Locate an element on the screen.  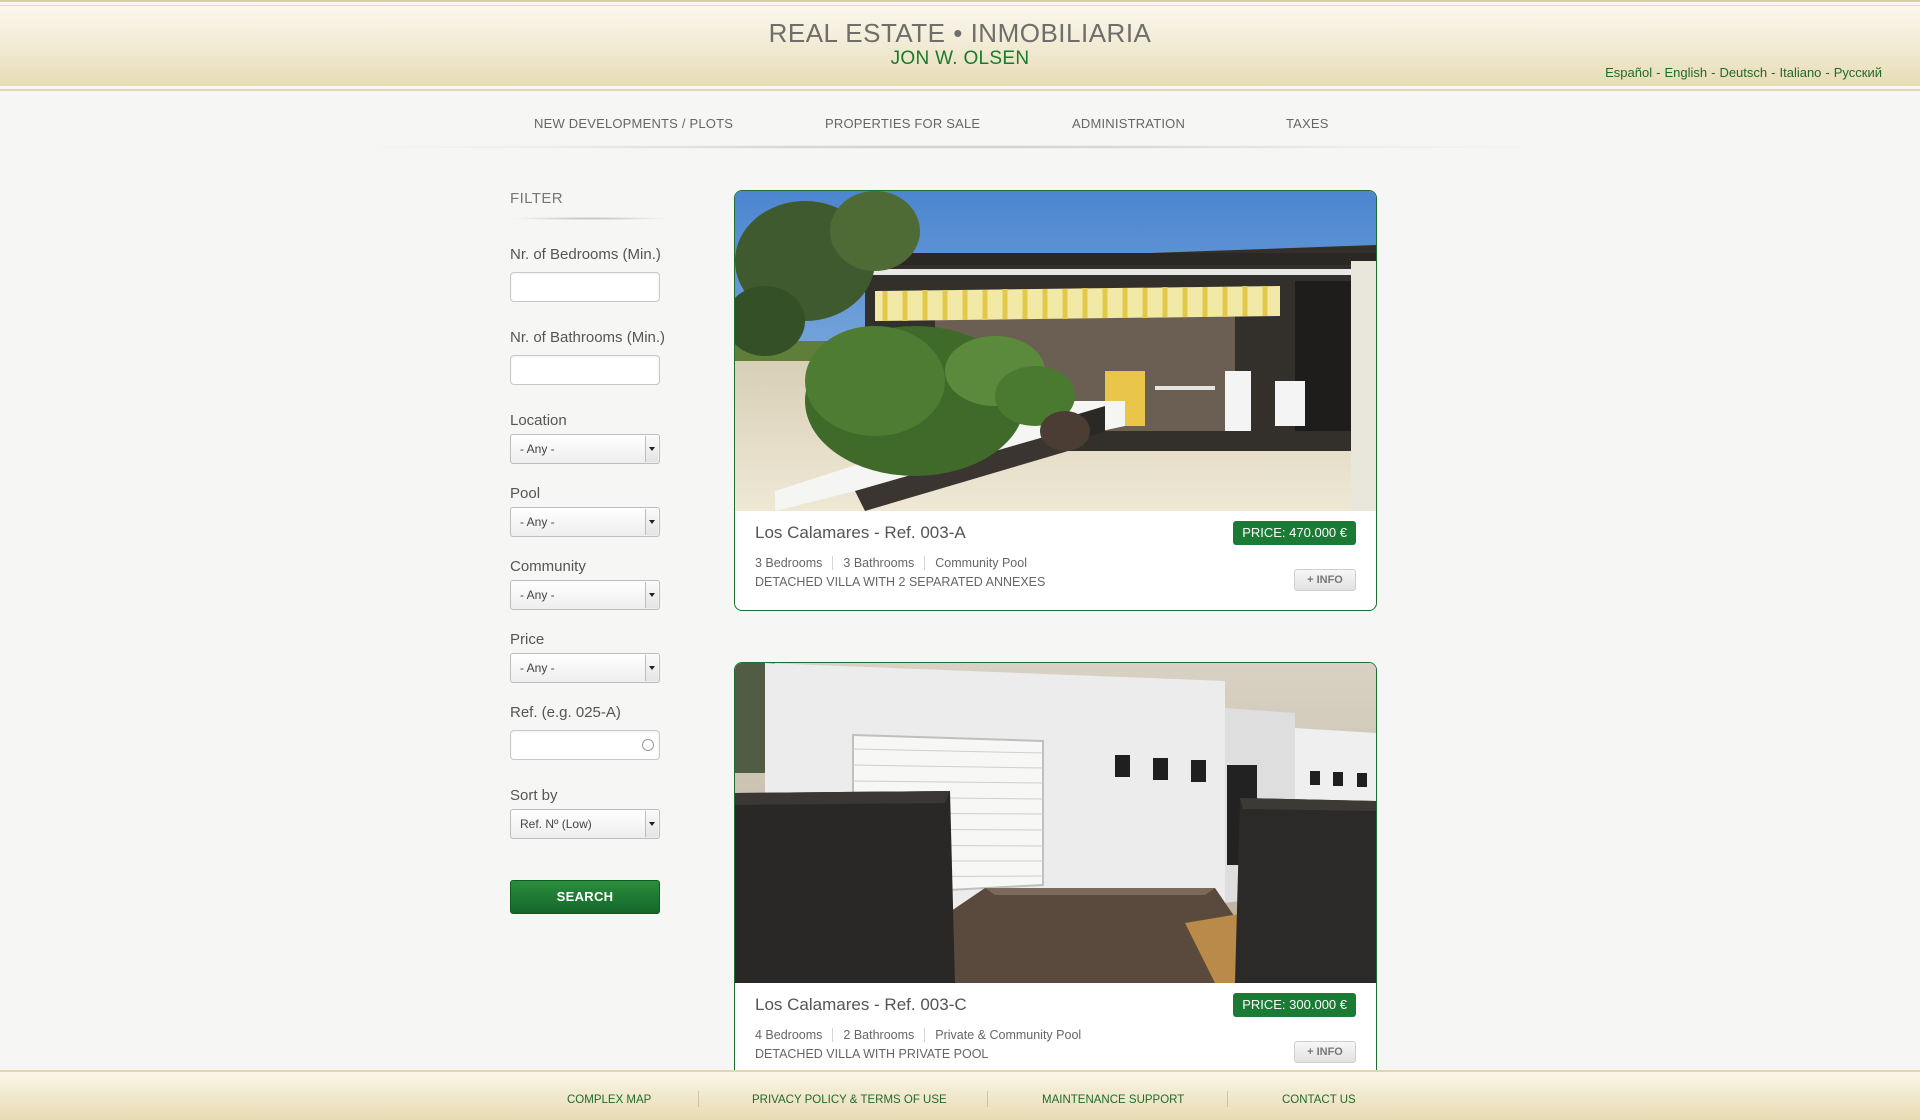
location-select-value: - Any - is located at coordinates (537, 449).